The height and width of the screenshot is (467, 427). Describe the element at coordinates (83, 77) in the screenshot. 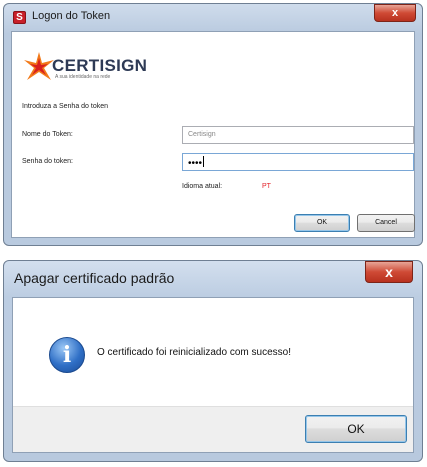

I see `logo-tagline: A sua identidade na rede` at that location.